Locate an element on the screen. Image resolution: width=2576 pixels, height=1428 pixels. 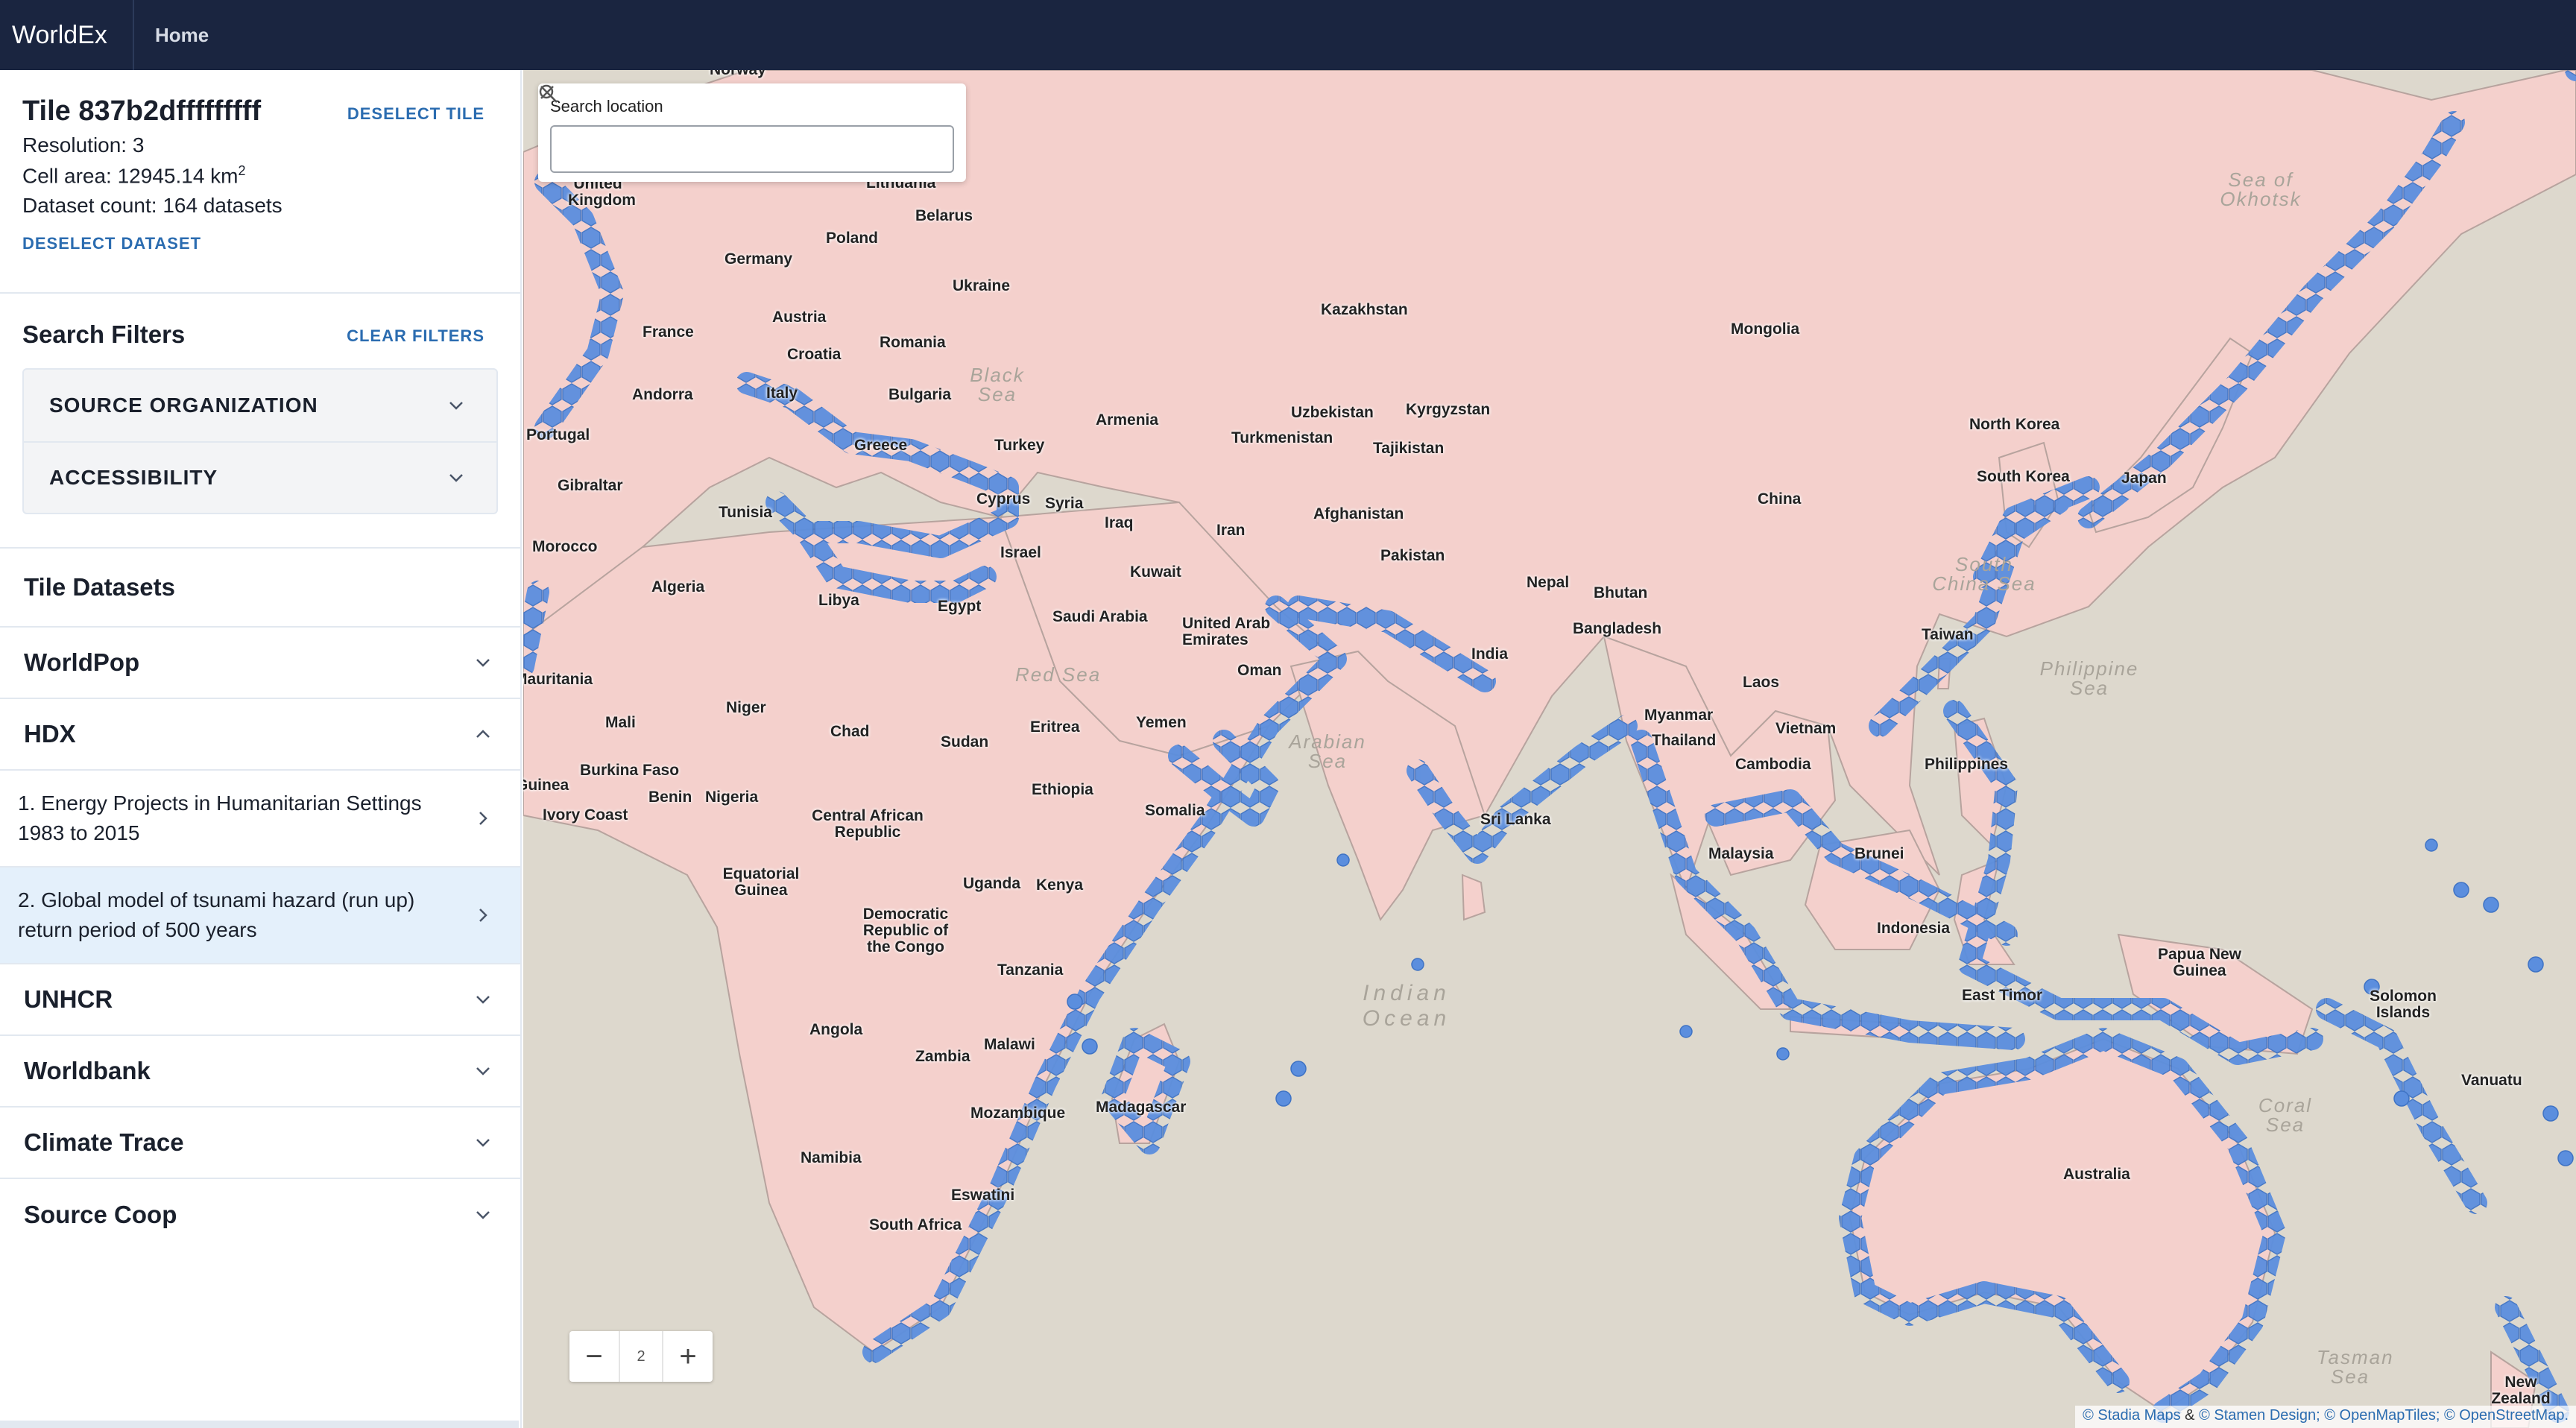
brand-logo: WorldEx is located at coordinates (67, 35).